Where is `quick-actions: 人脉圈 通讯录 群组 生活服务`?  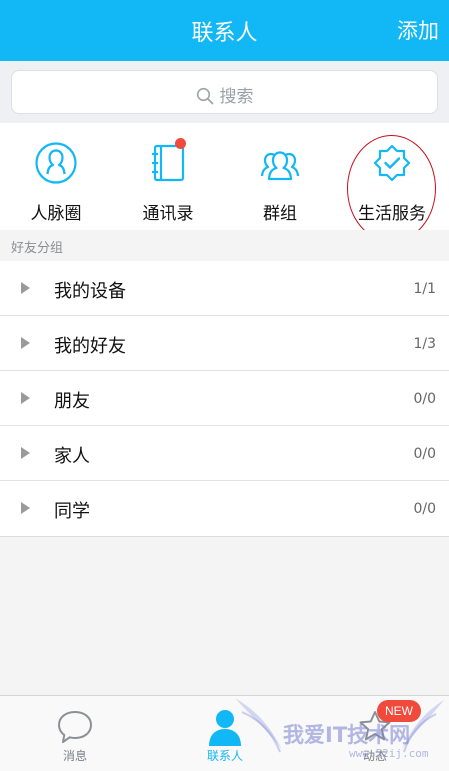
quick-actions: 人脉圈 通讯录 群组 生活服务 is located at coordinates (224, 176).